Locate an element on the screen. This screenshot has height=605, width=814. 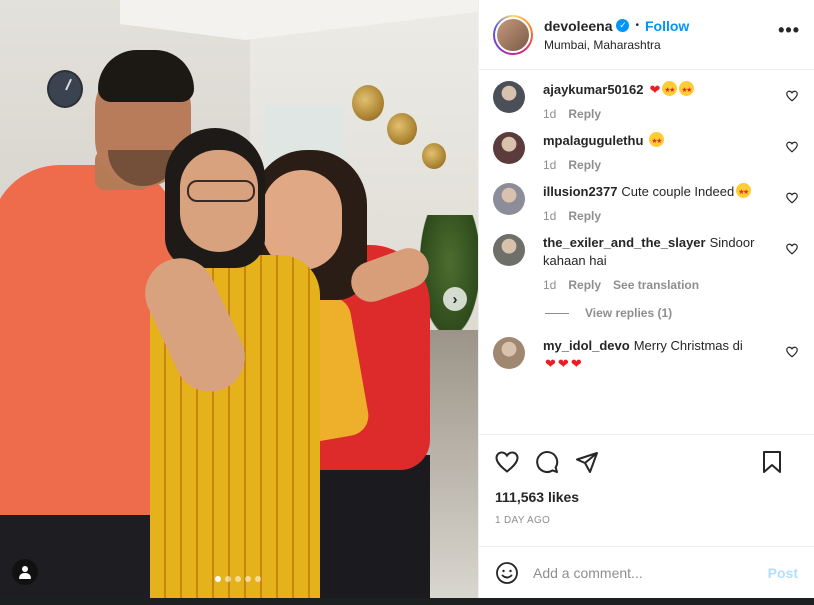
author-username: devoleena is located at coordinates (578, 26).